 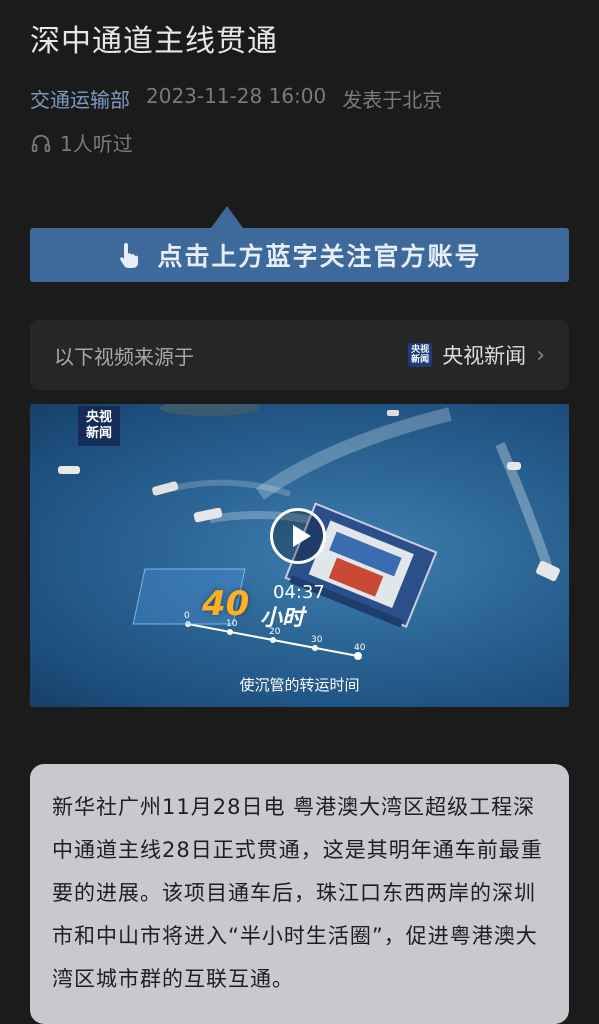 What do you see at coordinates (540, 355) in the screenshot?
I see `chevron-right-icon: ›` at bounding box center [540, 355].